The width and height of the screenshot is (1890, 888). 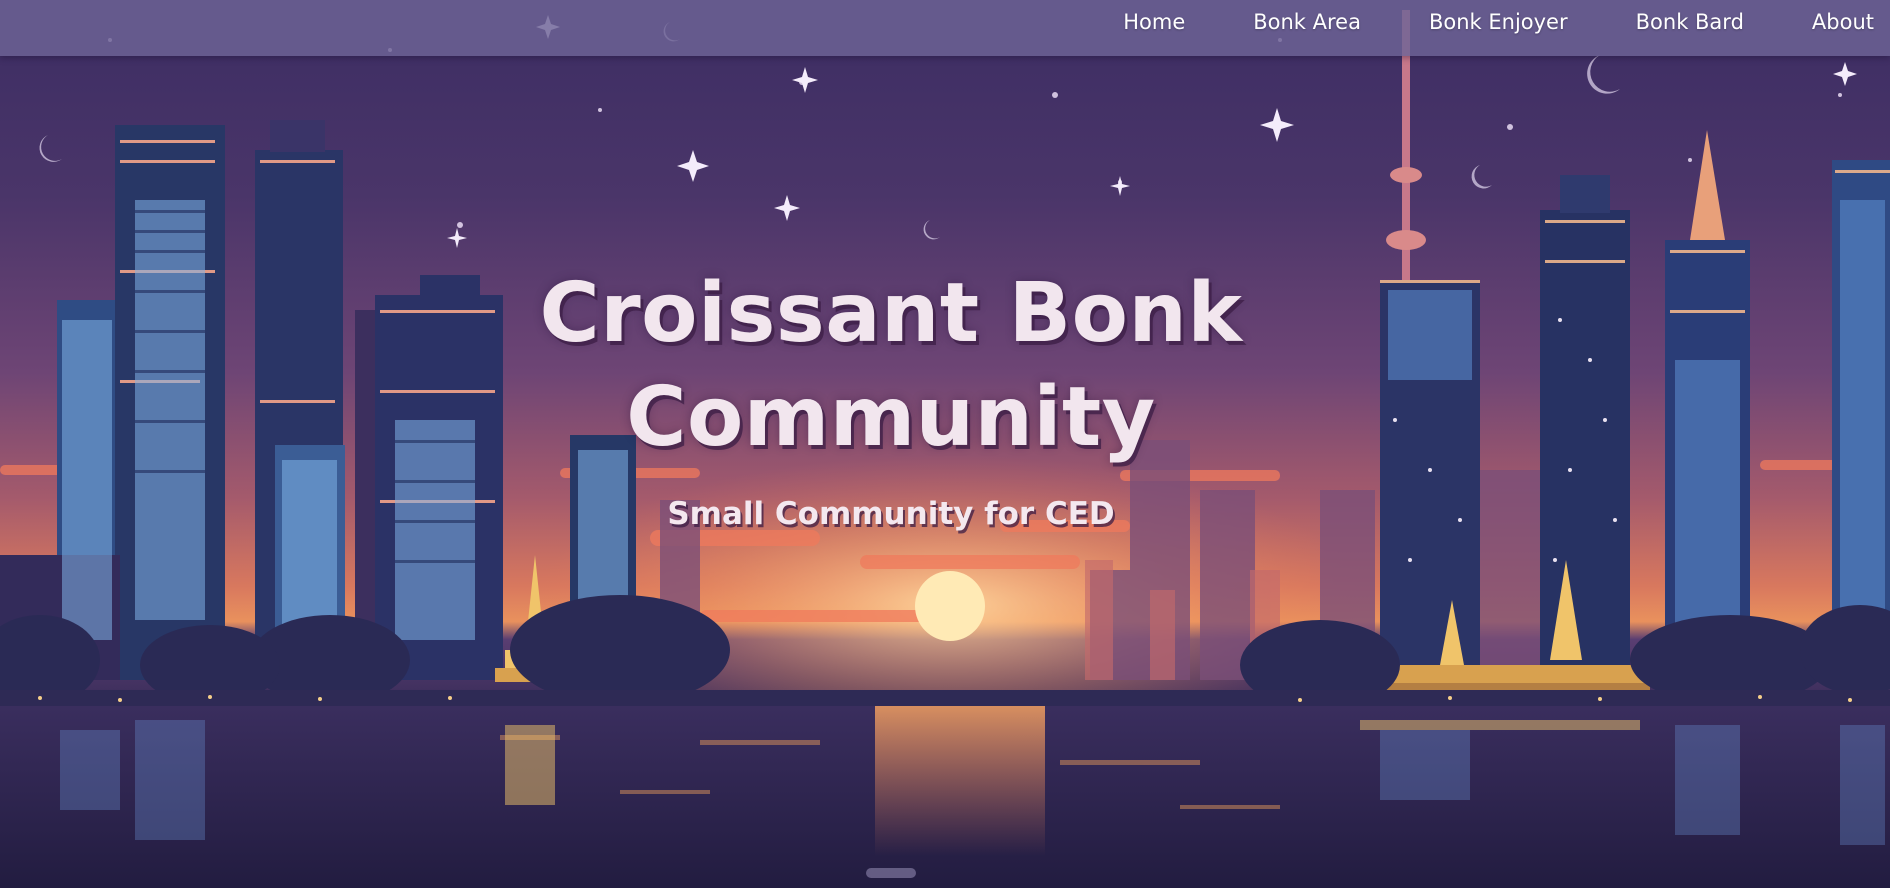 I want to click on nav-link-bonk-area: Bonk Area, so click(x=1307, y=22).